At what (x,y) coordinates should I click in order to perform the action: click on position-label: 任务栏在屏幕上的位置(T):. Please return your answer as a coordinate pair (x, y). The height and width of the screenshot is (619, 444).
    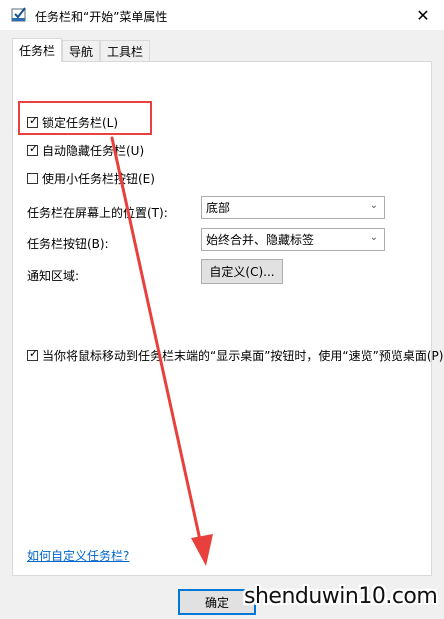
    Looking at the image, I should click on (97, 213).